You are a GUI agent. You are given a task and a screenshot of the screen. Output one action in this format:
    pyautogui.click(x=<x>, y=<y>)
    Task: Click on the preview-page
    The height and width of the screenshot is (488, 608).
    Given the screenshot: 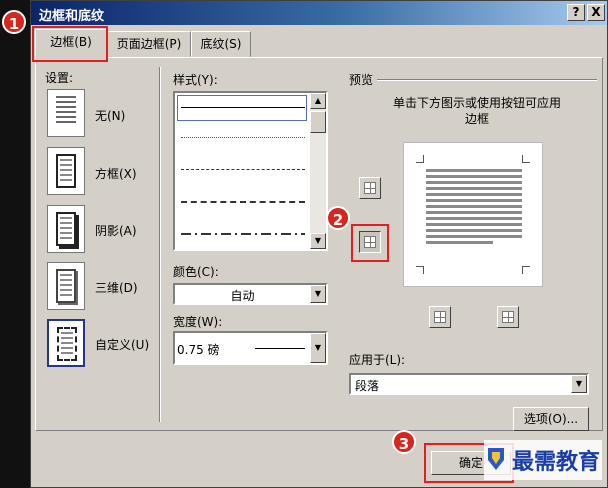 What is the action you would take?
    pyautogui.click(x=473, y=214)
    